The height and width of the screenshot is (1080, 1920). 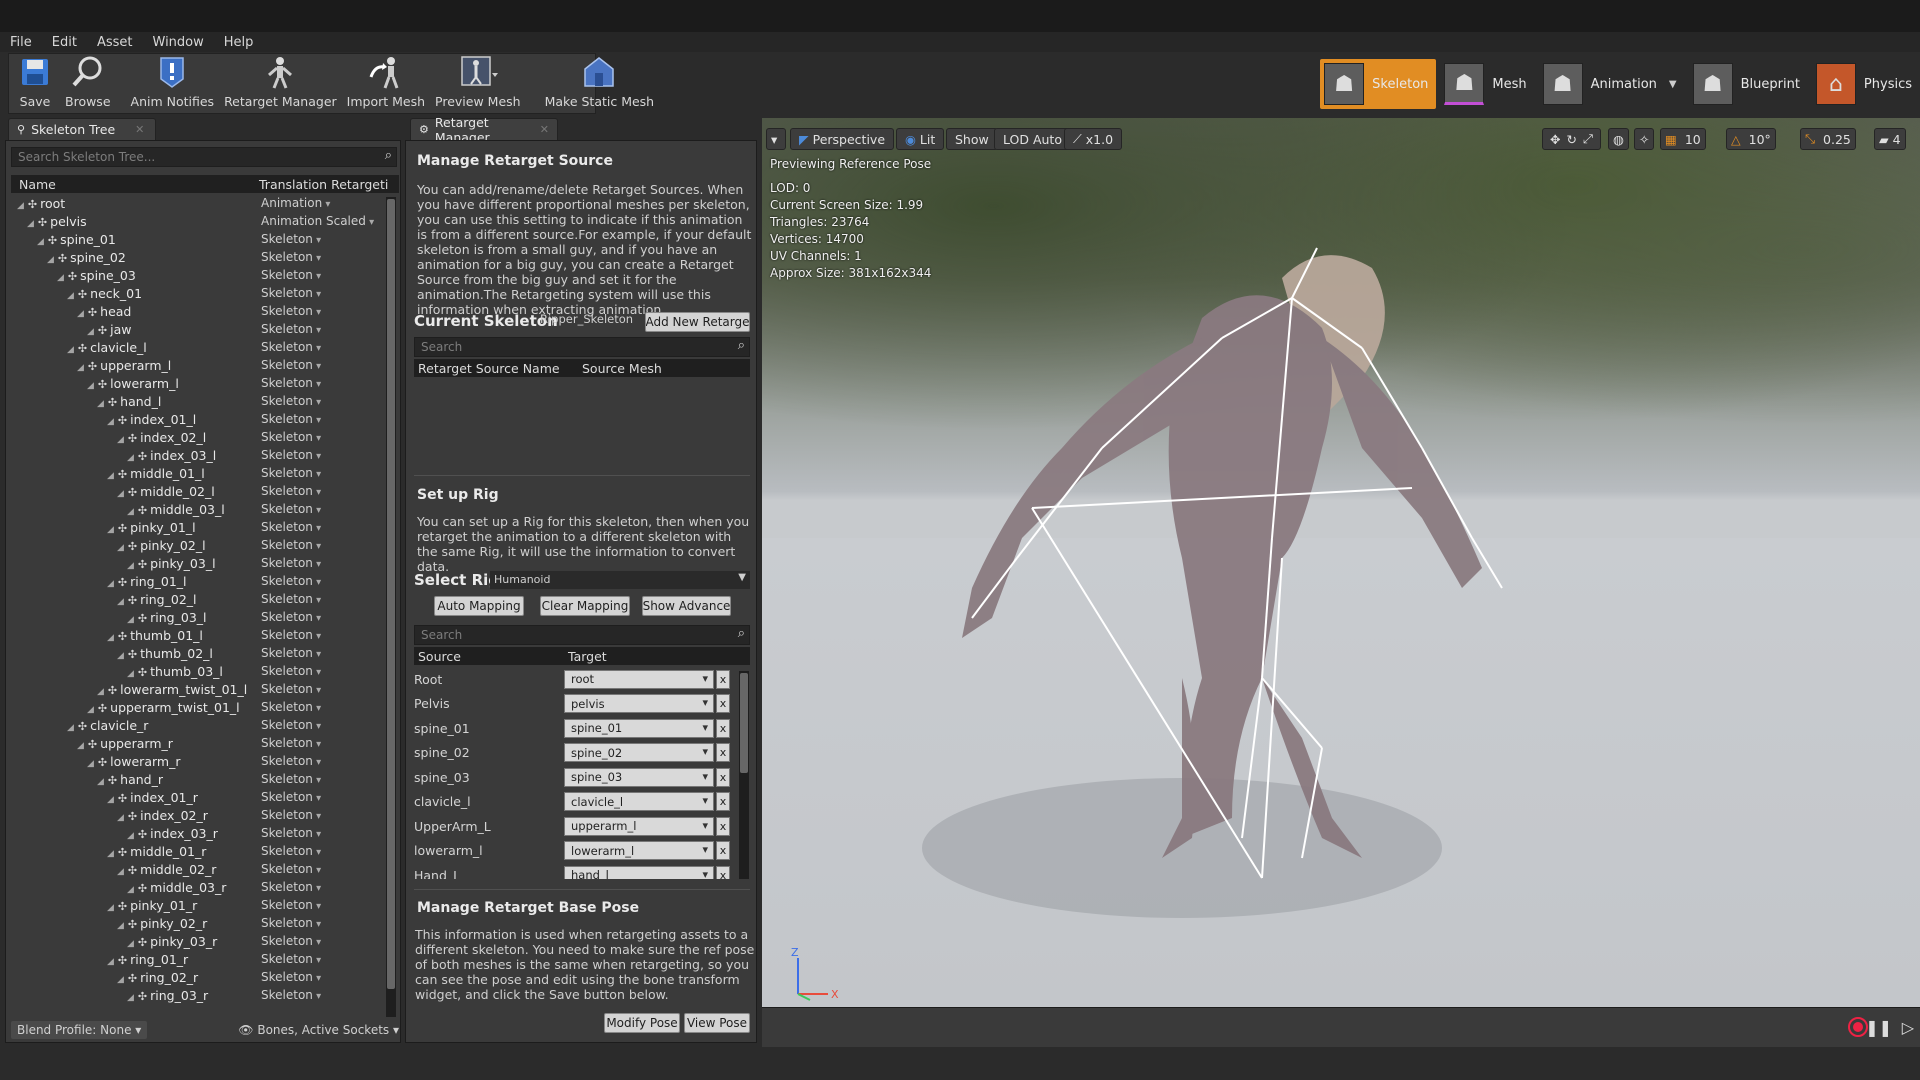 I want to click on bone-item: ◢ ✣ index_03_r, so click(x=172, y=833).